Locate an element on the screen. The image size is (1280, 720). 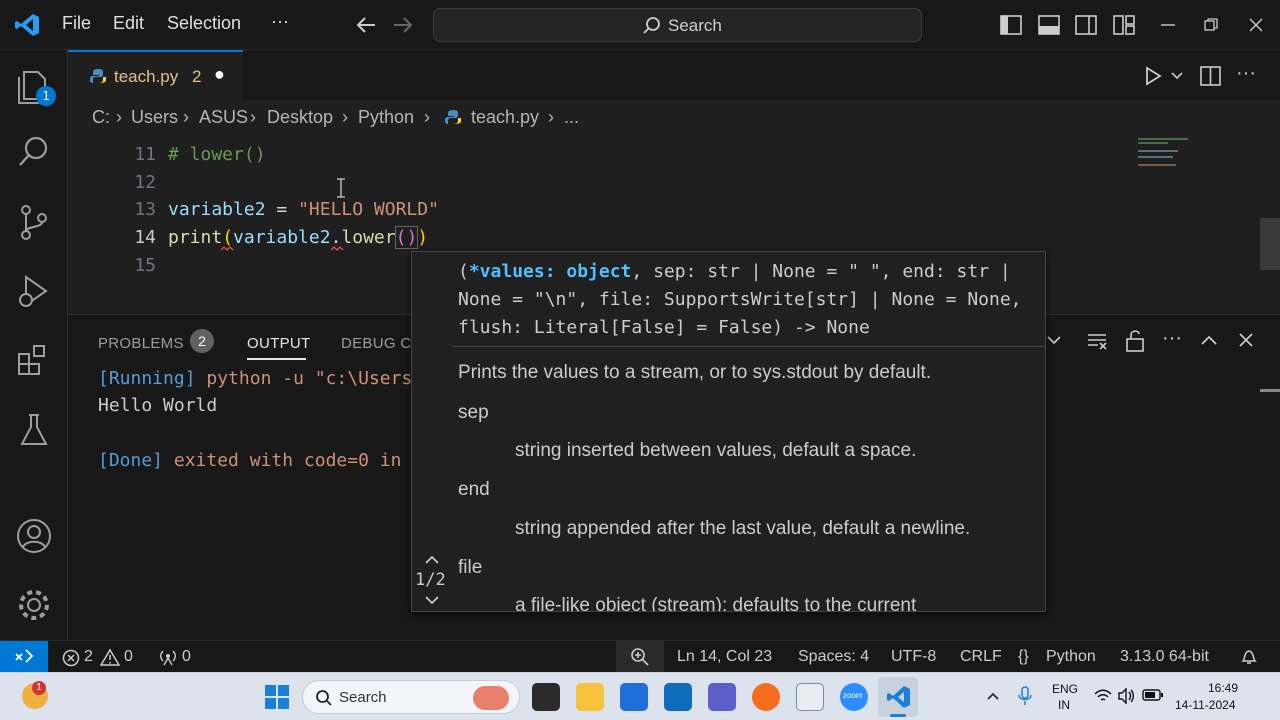
menu-edit: Edit is located at coordinates (128, 23).